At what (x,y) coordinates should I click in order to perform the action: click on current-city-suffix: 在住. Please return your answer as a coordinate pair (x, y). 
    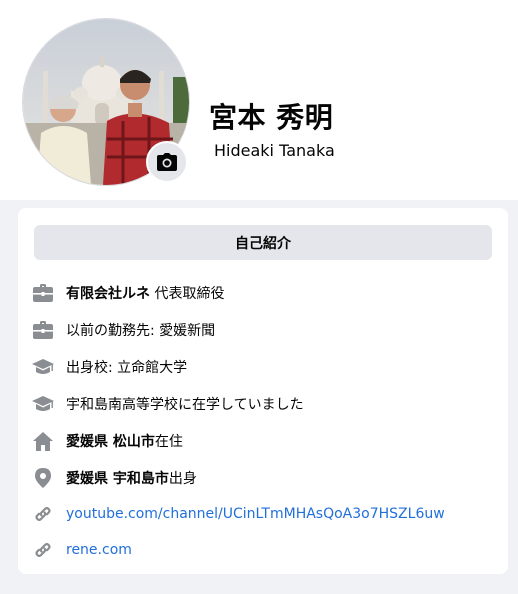
    Looking at the image, I should click on (168, 442).